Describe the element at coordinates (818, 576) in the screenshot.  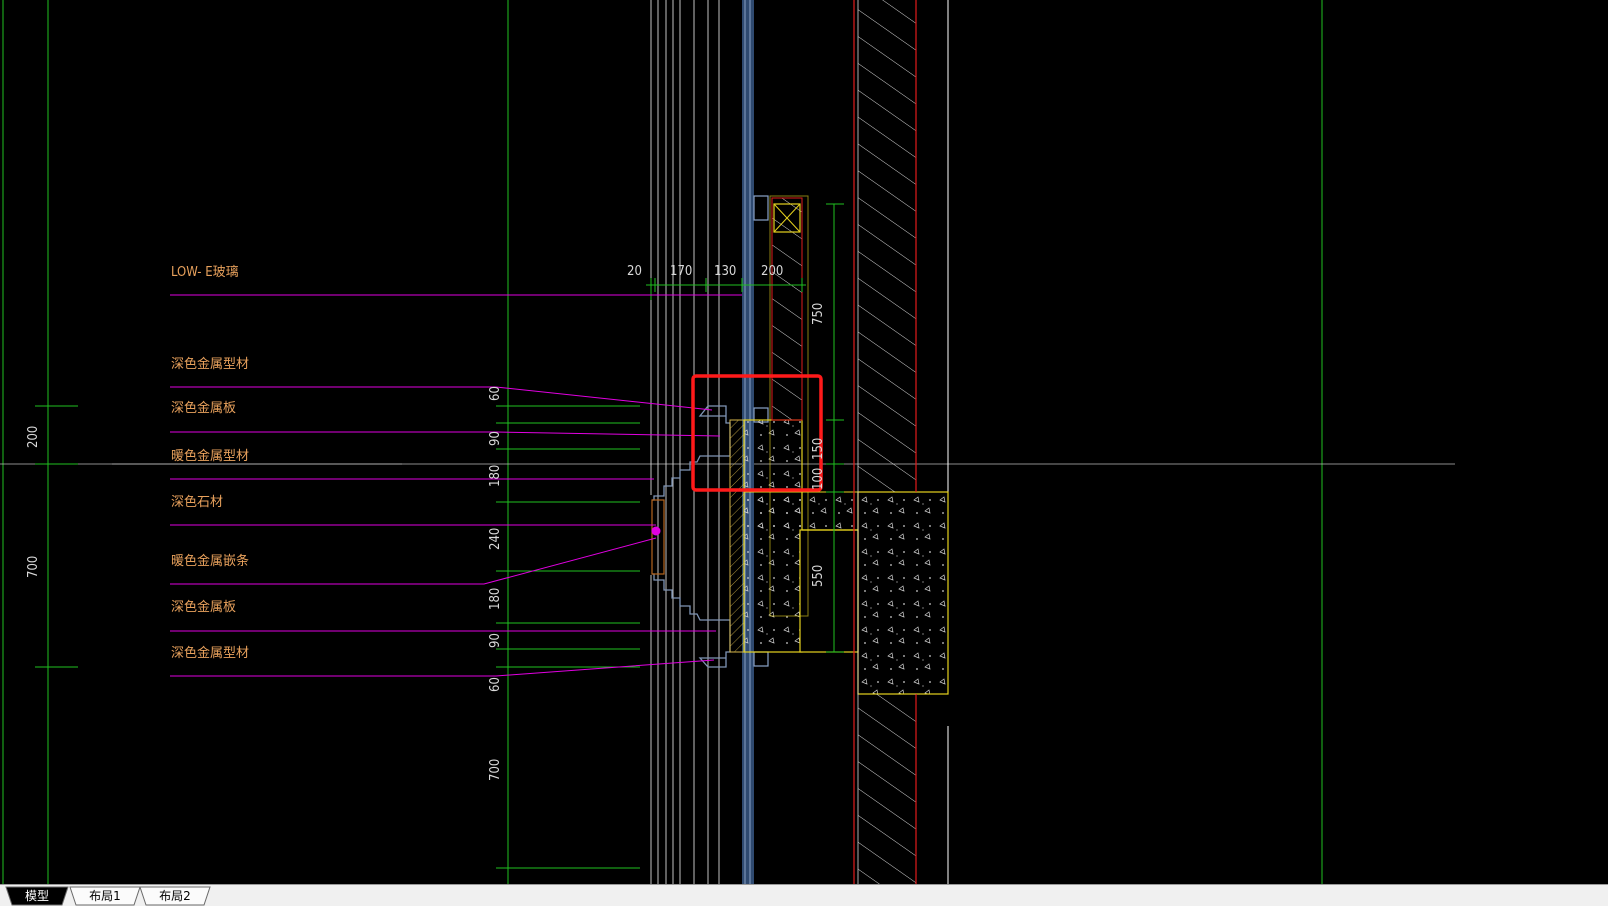
I see `dimension-text: 550` at that location.